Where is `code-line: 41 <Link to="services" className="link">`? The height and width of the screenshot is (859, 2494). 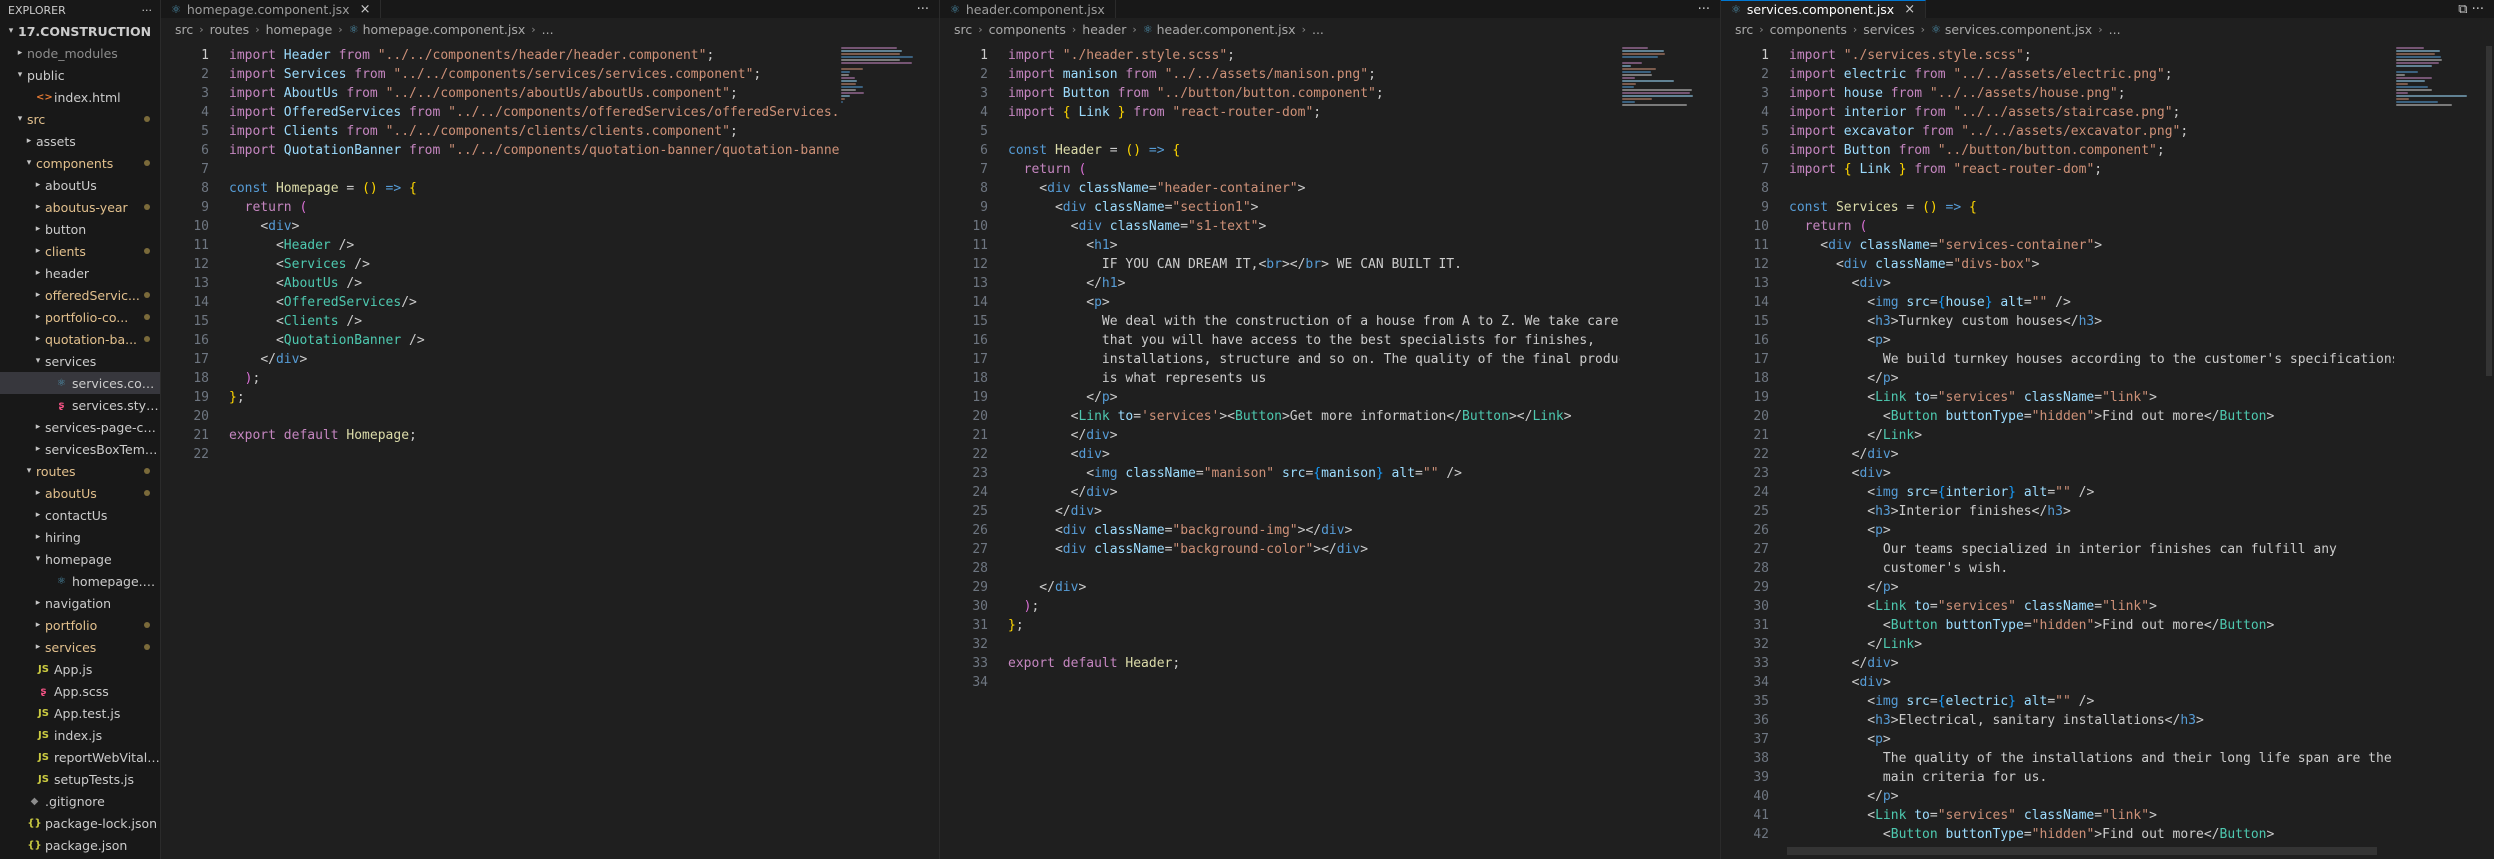 code-line: 41 <Link to="services" className="link"> is located at coordinates (2057, 815).